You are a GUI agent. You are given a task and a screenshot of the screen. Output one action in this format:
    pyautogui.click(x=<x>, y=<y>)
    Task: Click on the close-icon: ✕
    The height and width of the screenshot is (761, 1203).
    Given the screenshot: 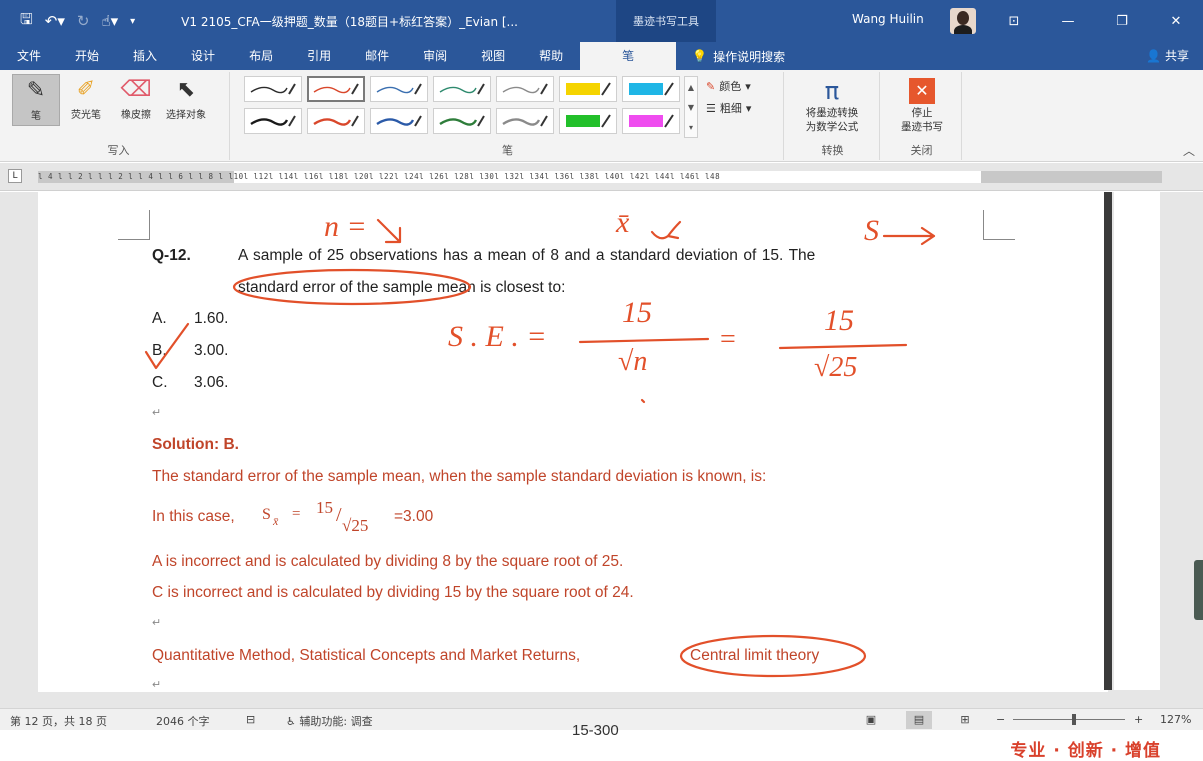 What is the action you would take?
    pyautogui.click(x=1176, y=21)
    